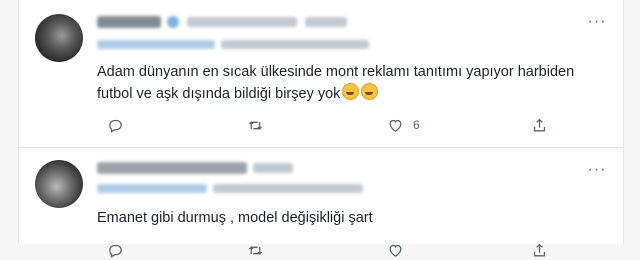  I want to click on tweet-actions, so click(332, 250).